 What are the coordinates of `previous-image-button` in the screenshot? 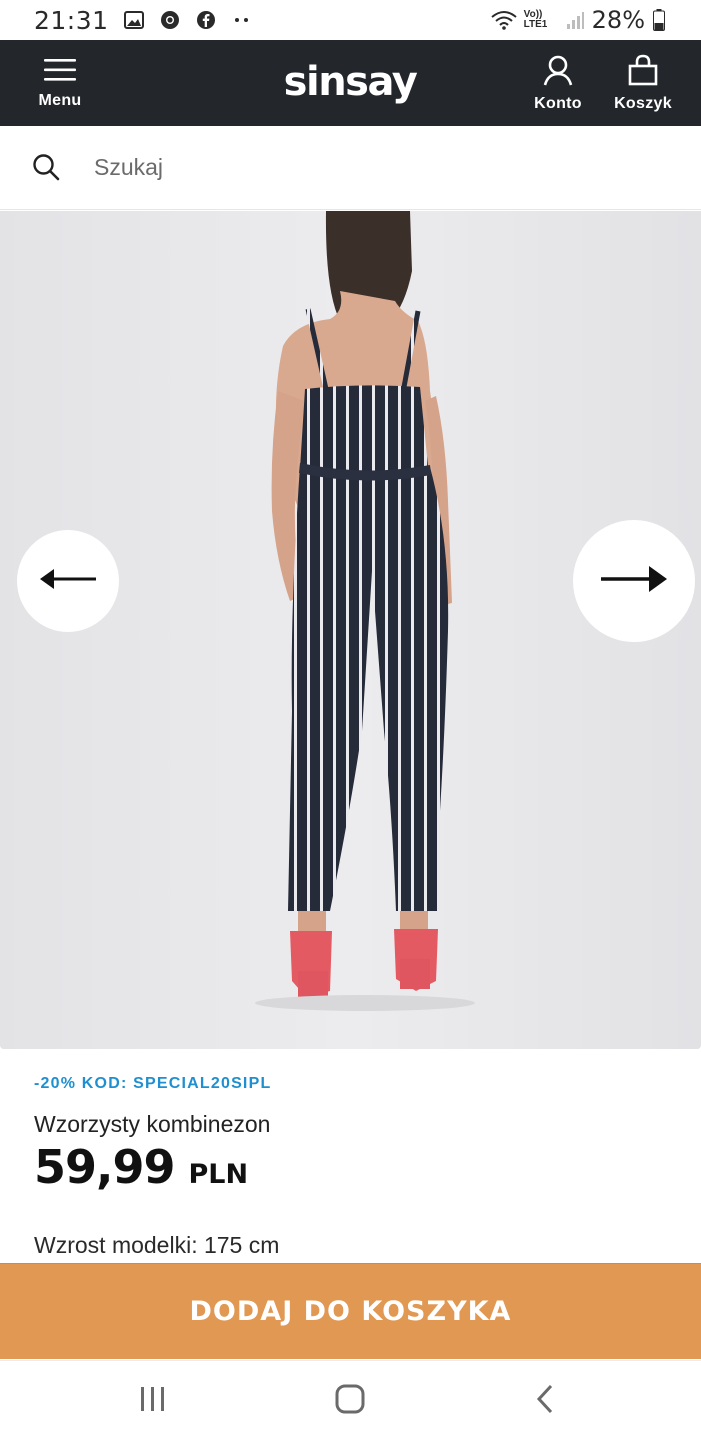 It's located at (68, 581).